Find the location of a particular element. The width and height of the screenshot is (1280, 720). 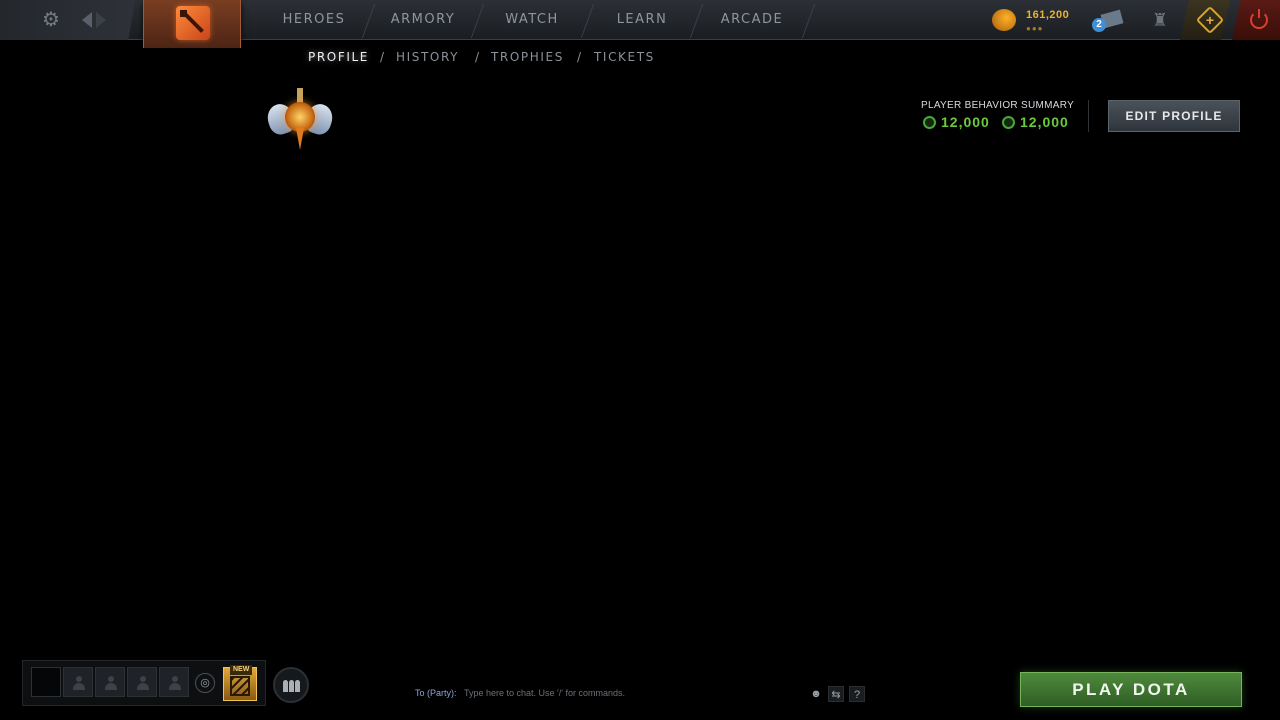

chat-channel-label: To (Party): is located at coordinates (436, 693).